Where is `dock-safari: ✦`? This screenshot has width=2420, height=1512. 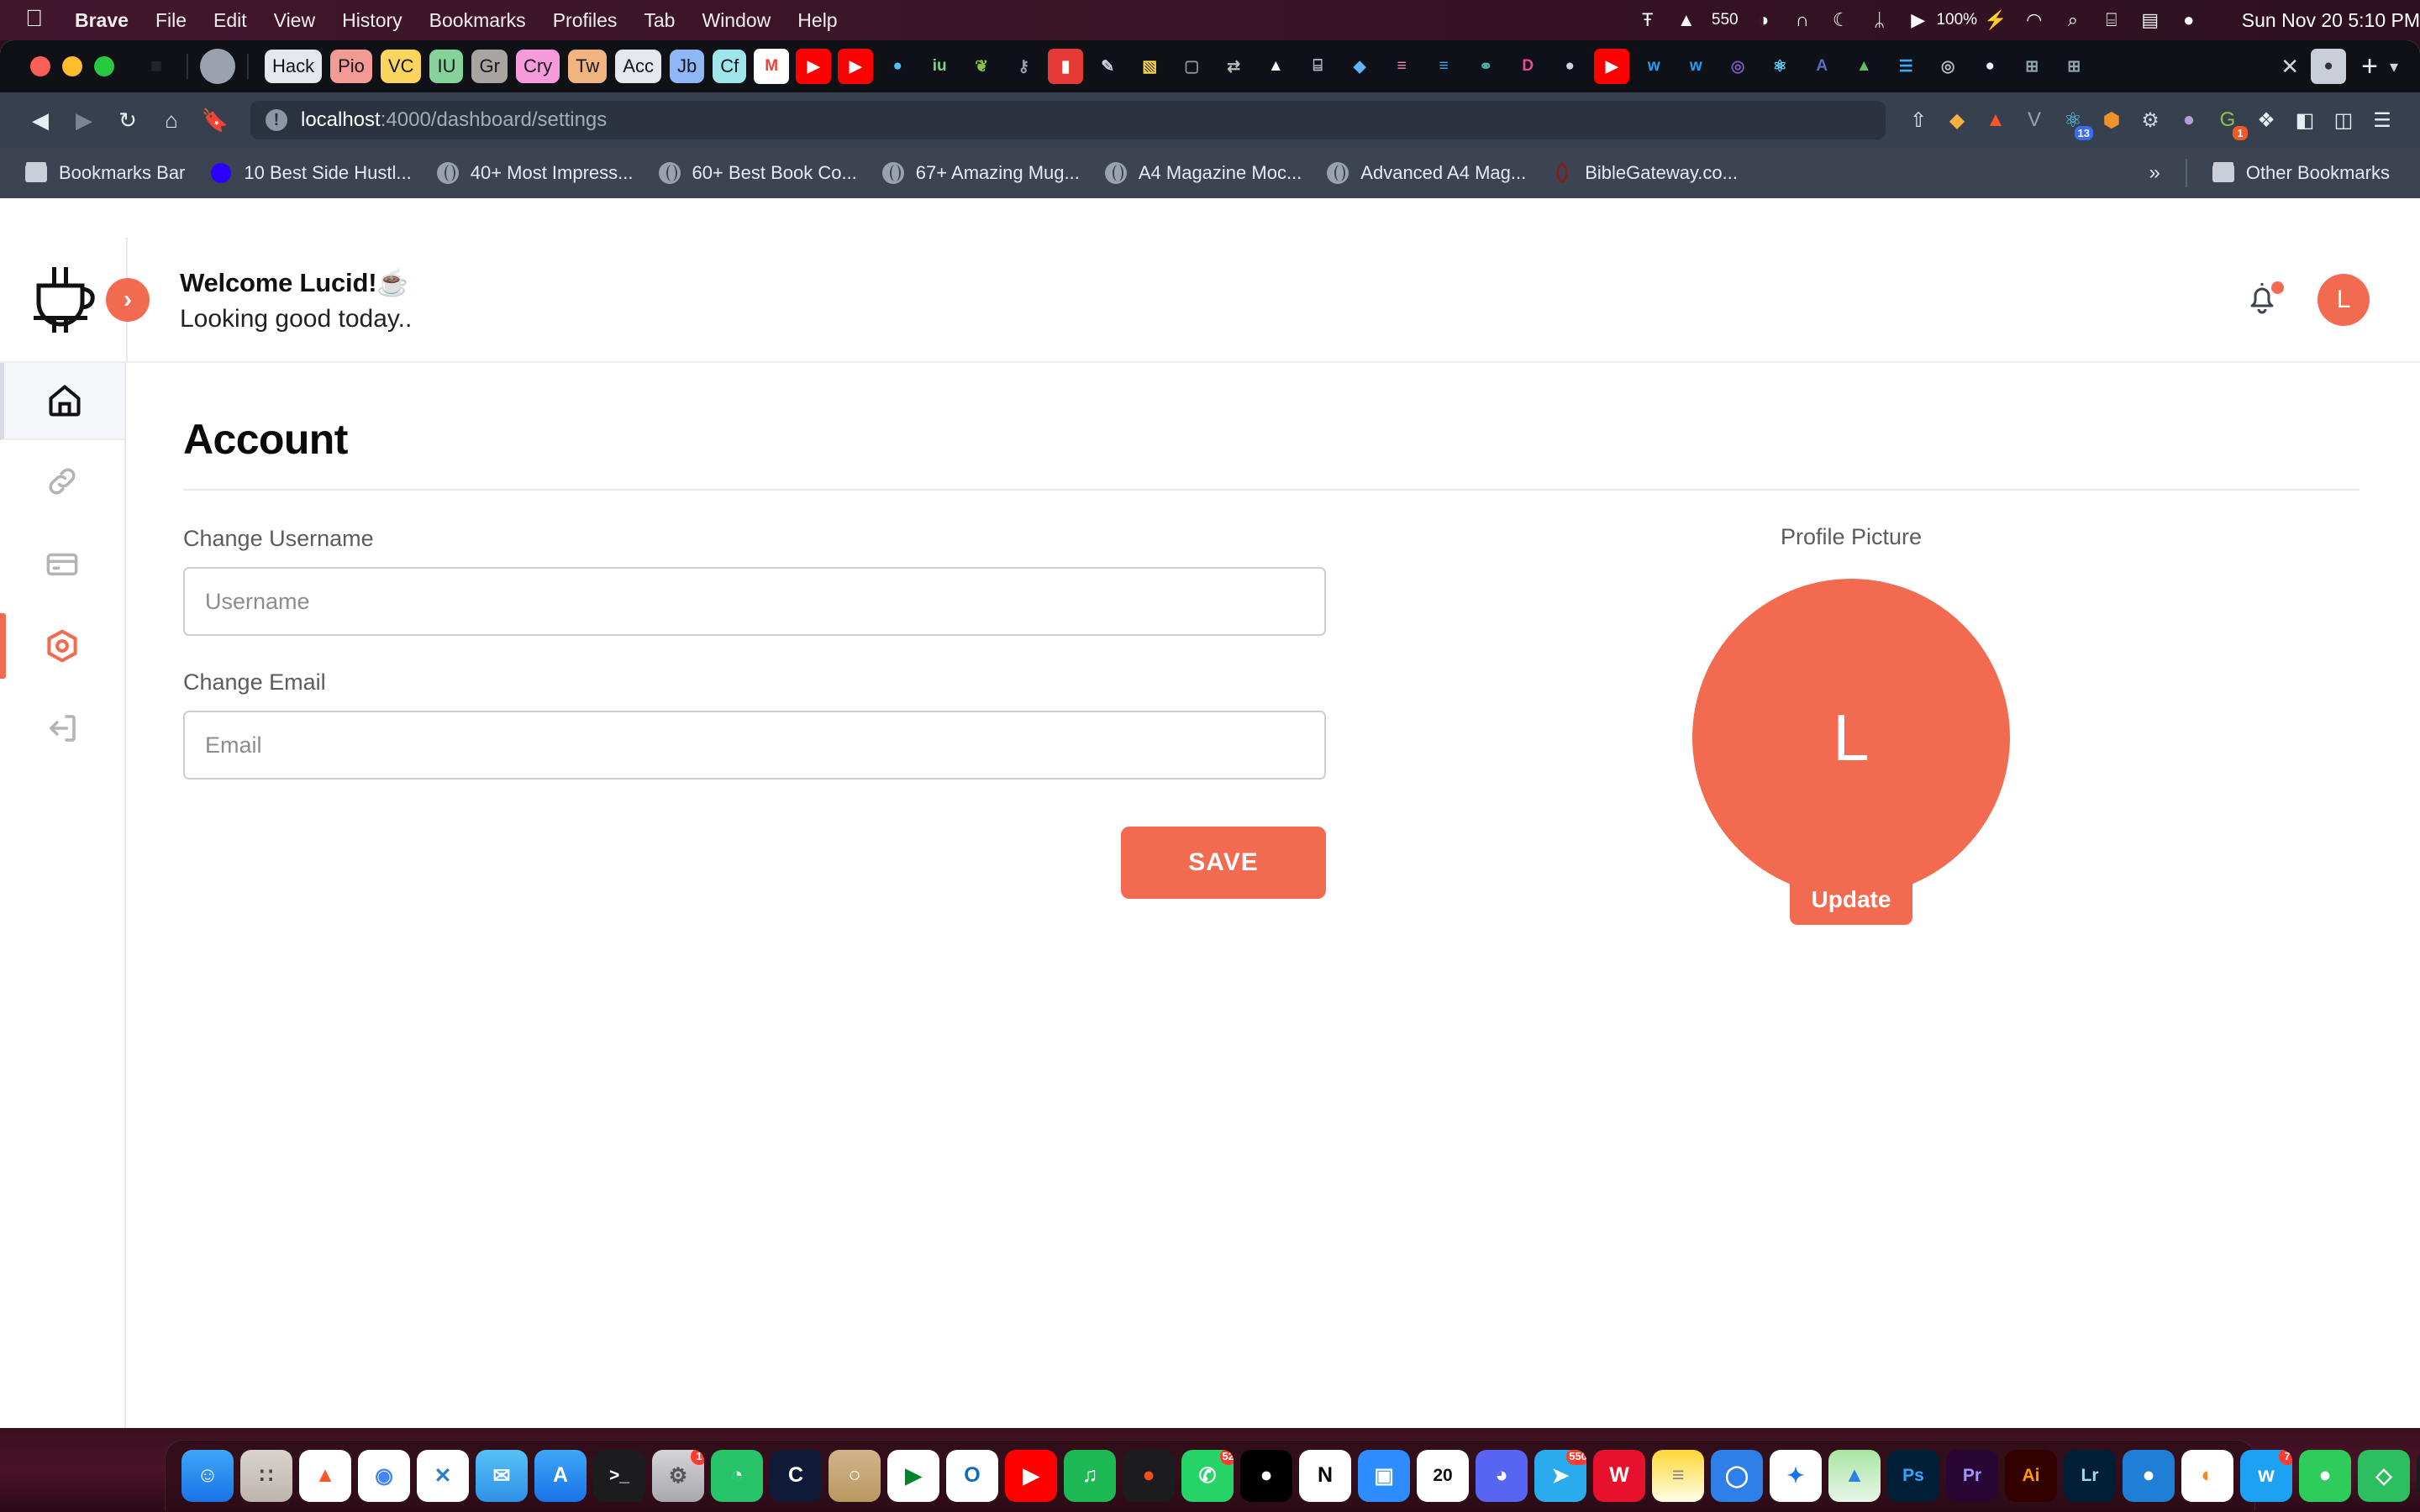
dock-safari: ✦ is located at coordinates (1796, 1475).